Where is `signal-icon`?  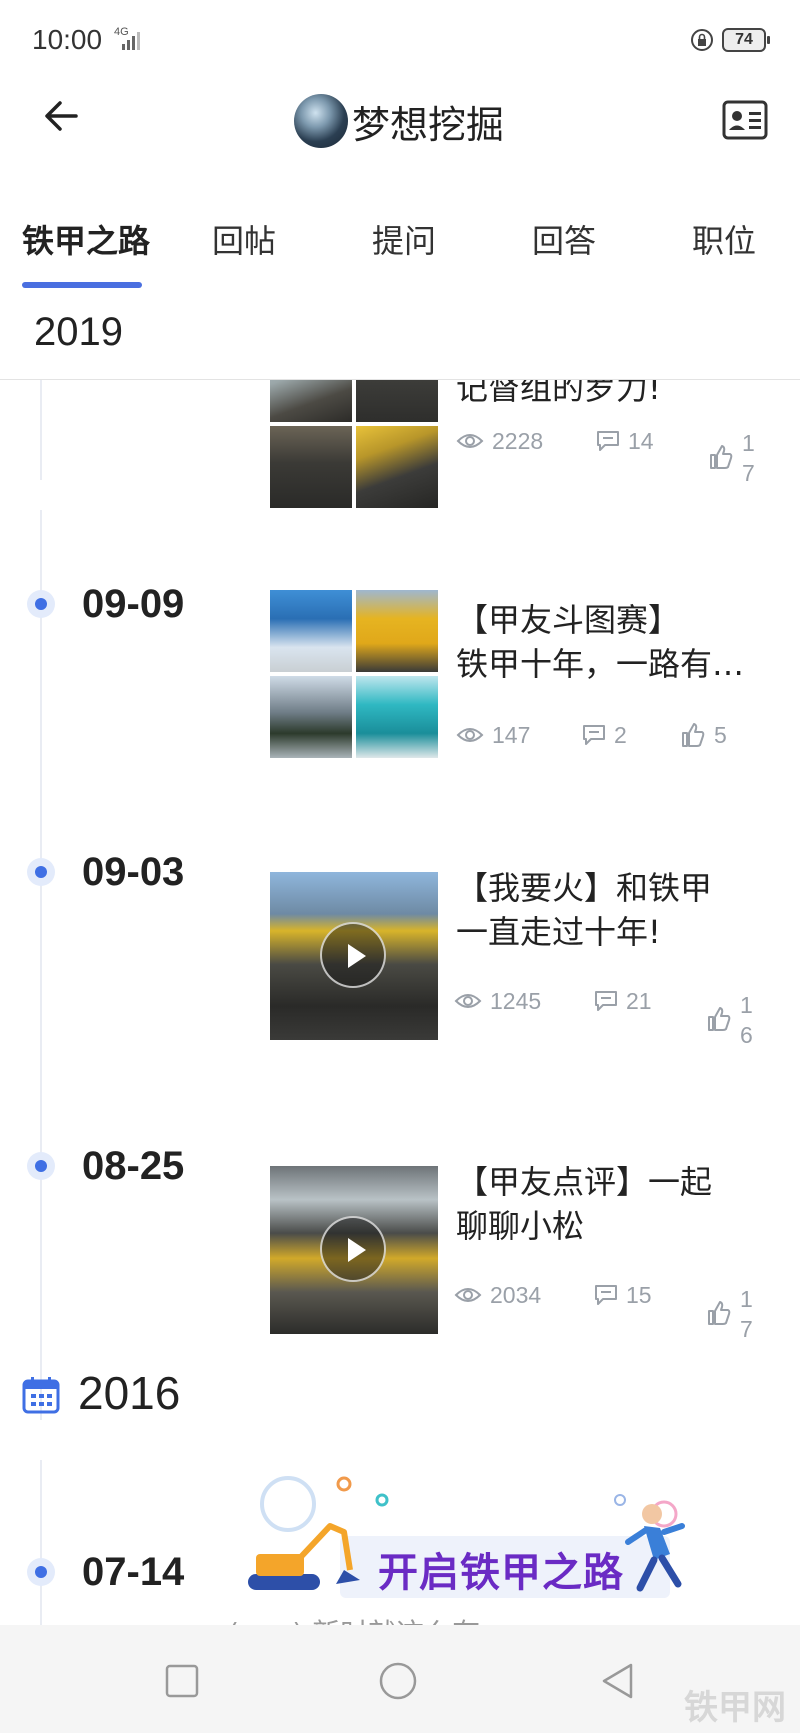 signal-icon is located at coordinates (131, 41).